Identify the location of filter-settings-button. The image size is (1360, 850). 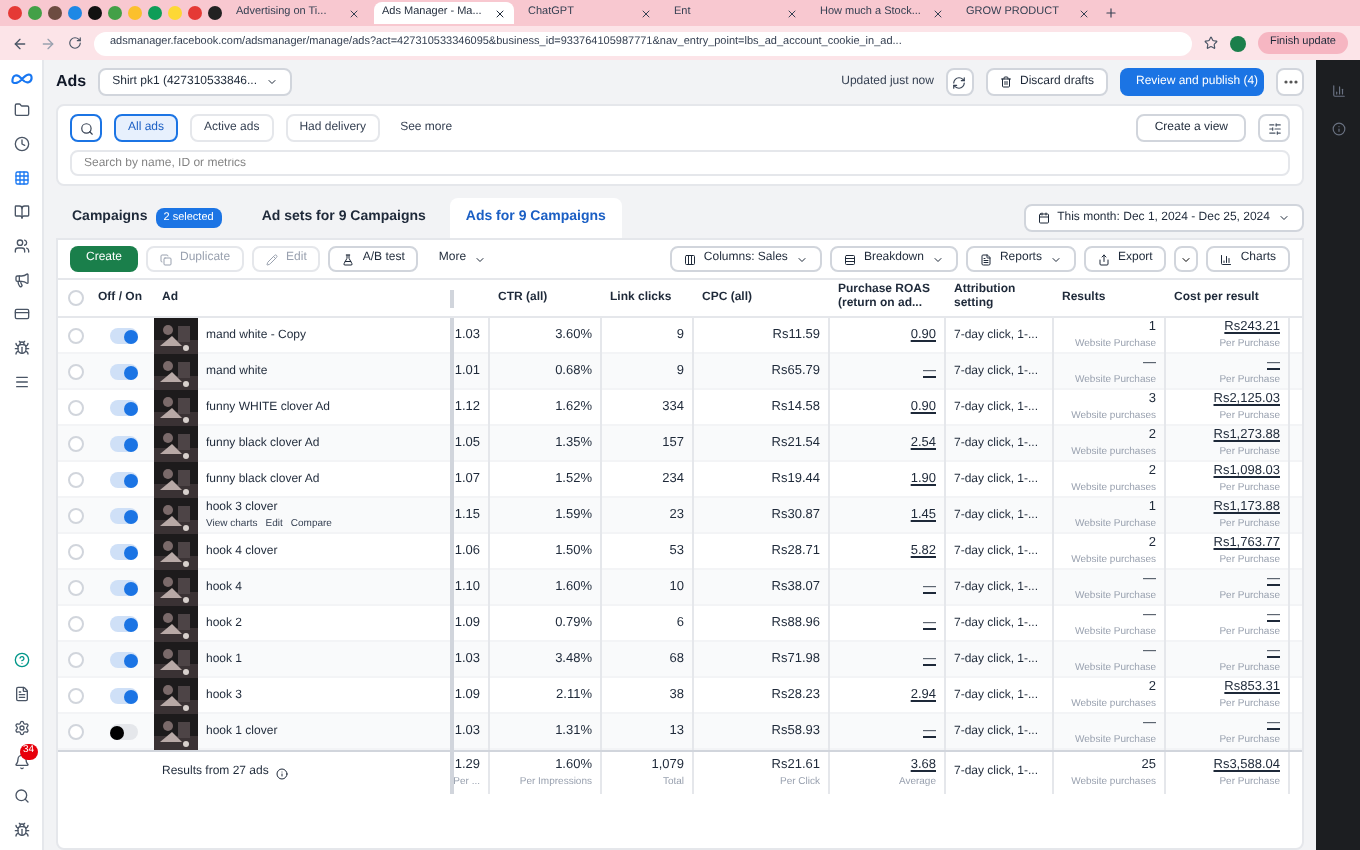
(1274, 128).